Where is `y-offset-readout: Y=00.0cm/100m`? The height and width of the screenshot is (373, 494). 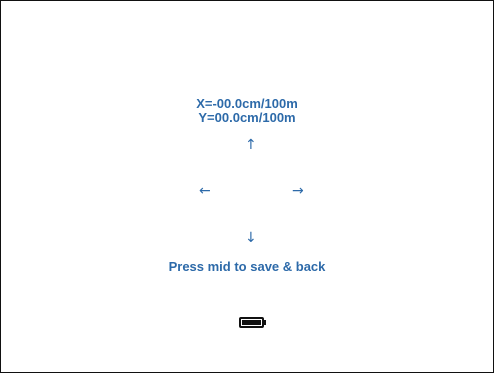
y-offset-readout: Y=00.0cm/100m is located at coordinates (247, 117).